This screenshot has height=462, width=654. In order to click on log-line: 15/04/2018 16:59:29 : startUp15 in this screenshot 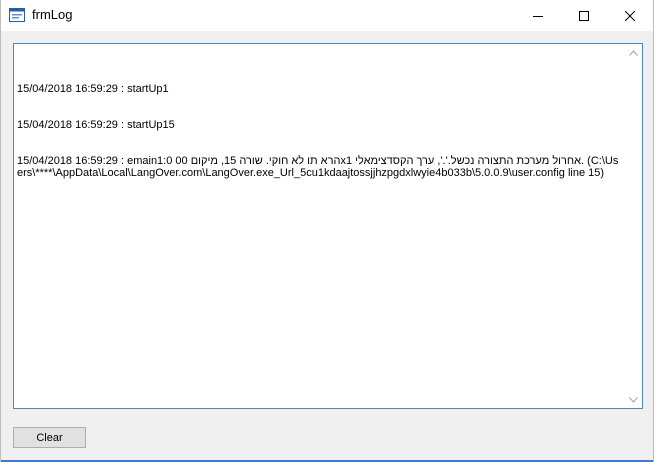, I will do `click(96, 125)`.